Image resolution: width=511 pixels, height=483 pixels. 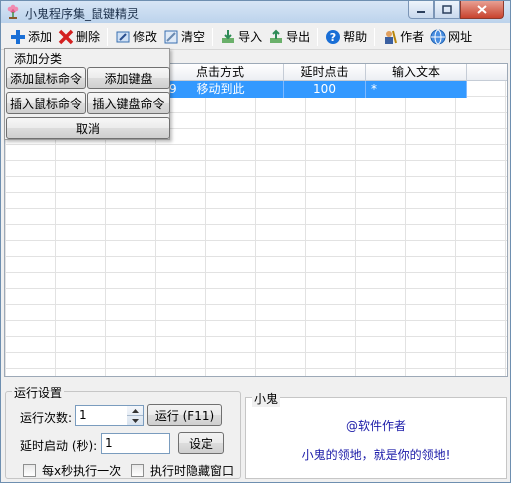 What do you see at coordinates (135, 443) in the screenshot?
I see `delay-start-input: 1` at bounding box center [135, 443].